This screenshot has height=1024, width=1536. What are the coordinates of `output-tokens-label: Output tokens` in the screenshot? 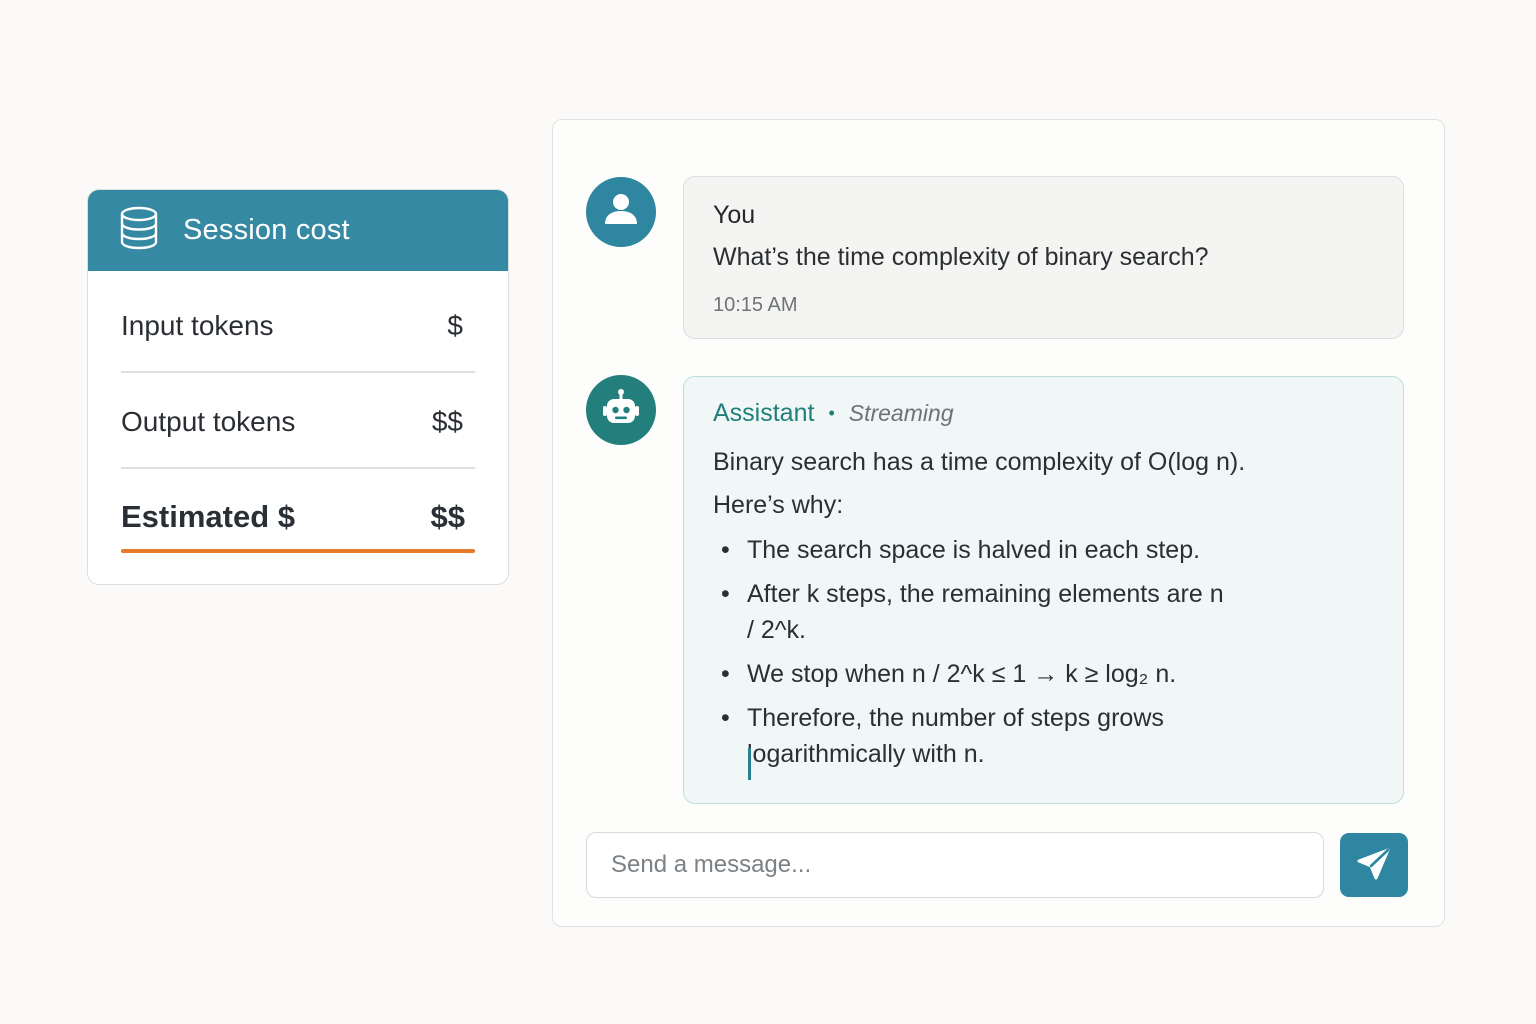 It's located at (208, 421).